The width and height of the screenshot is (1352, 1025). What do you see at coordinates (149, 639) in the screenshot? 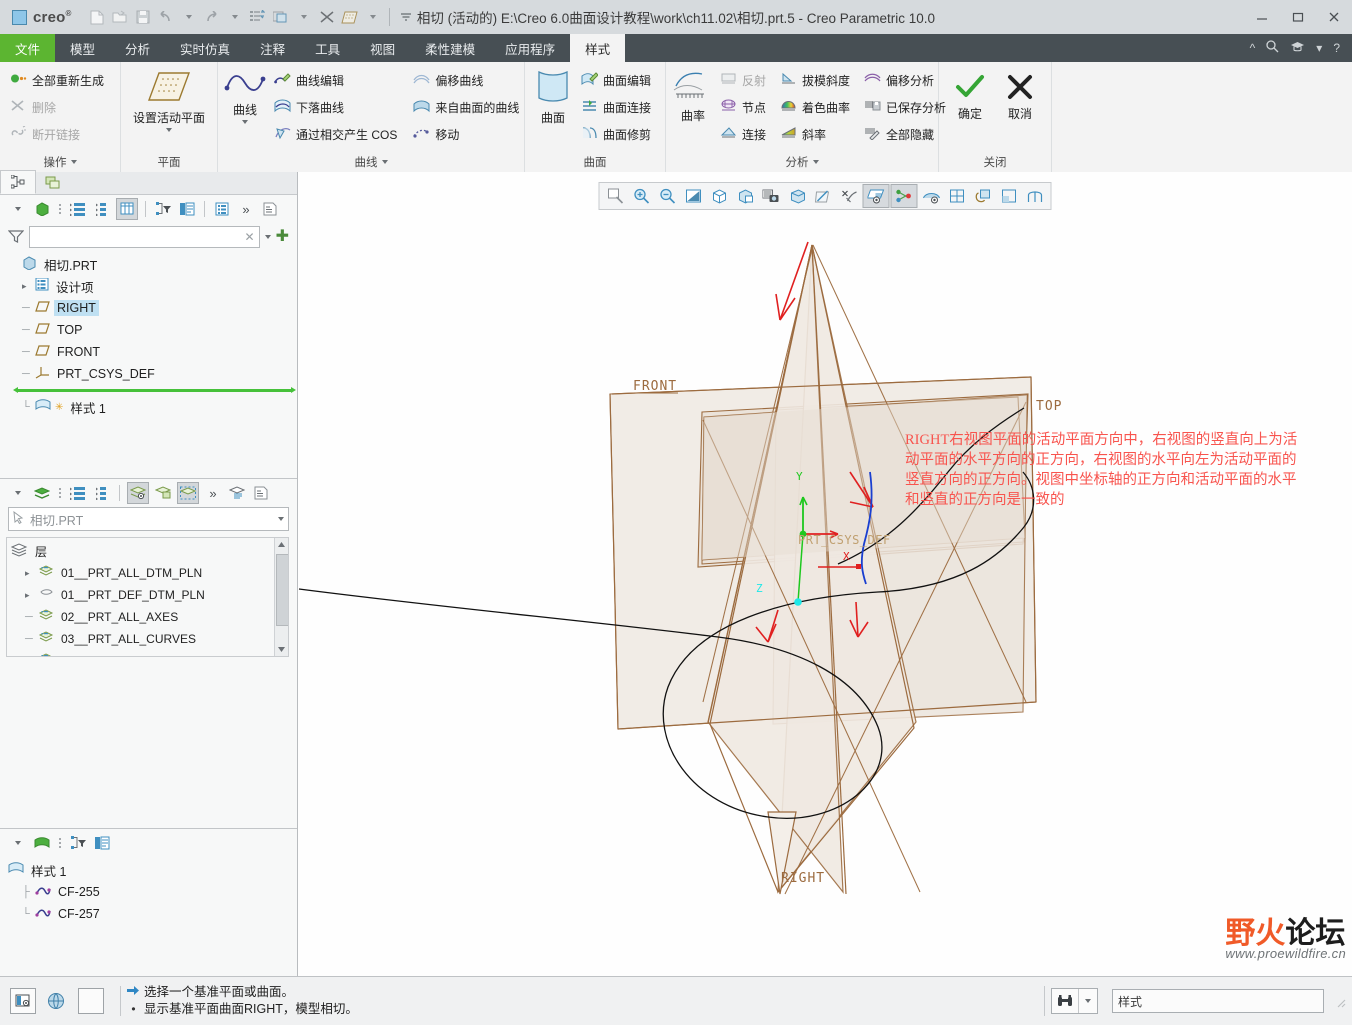
I see `layer-item-3: ─ 03__PRT_ALL_CURVES` at bounding box center [149, 639].